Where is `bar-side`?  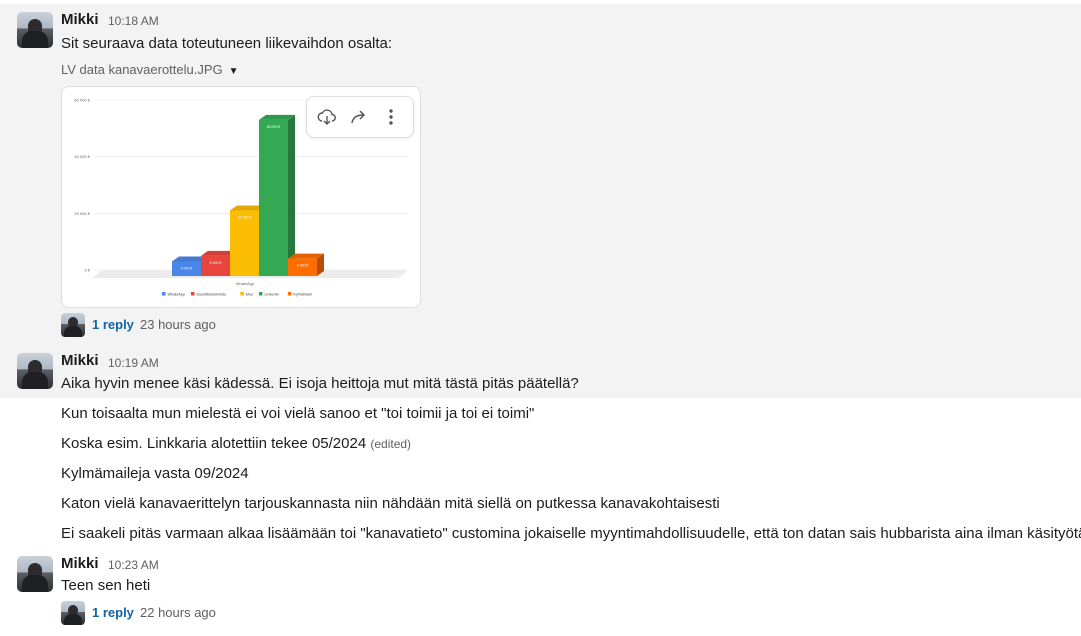
bar-side is located at coordinates (291, 195).